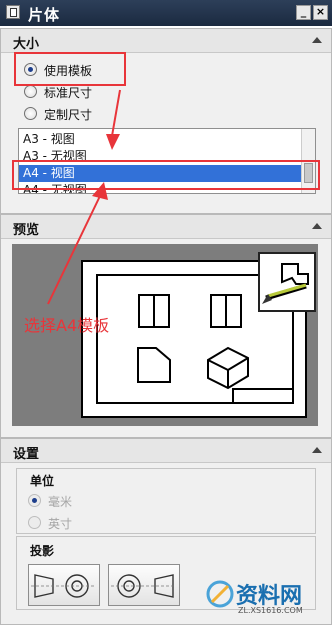 Image resolution: width=332 pixels, height=625 pixels. I want to click on watermark-logo-icon, so click(220, 594).